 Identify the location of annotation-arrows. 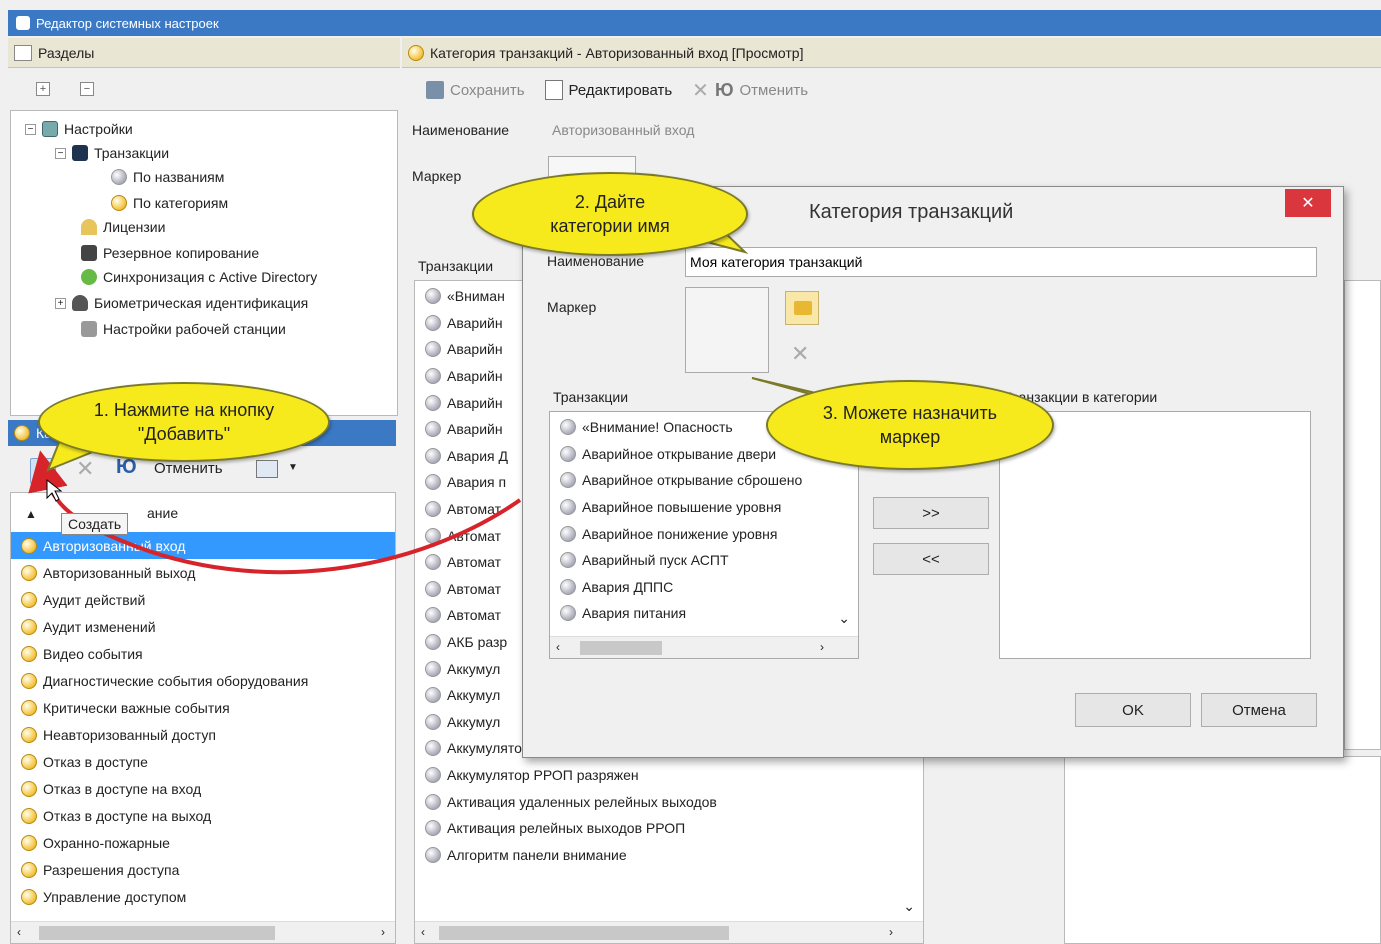
(275, 512).